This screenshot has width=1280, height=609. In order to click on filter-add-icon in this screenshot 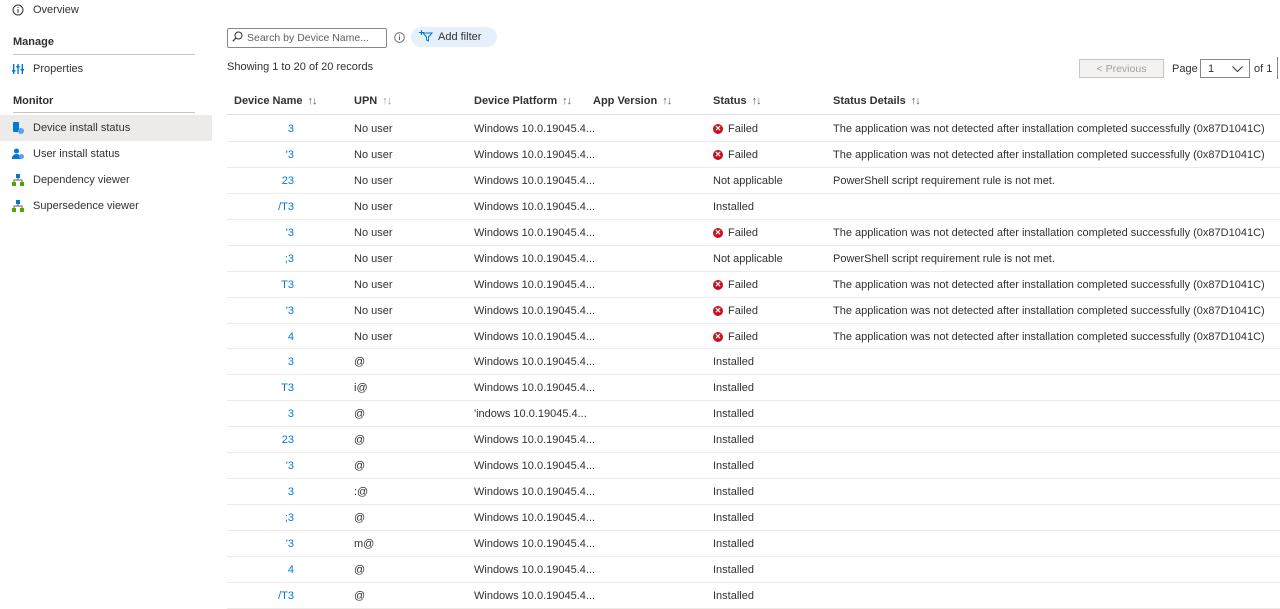, I will do `click(426, 37)`.